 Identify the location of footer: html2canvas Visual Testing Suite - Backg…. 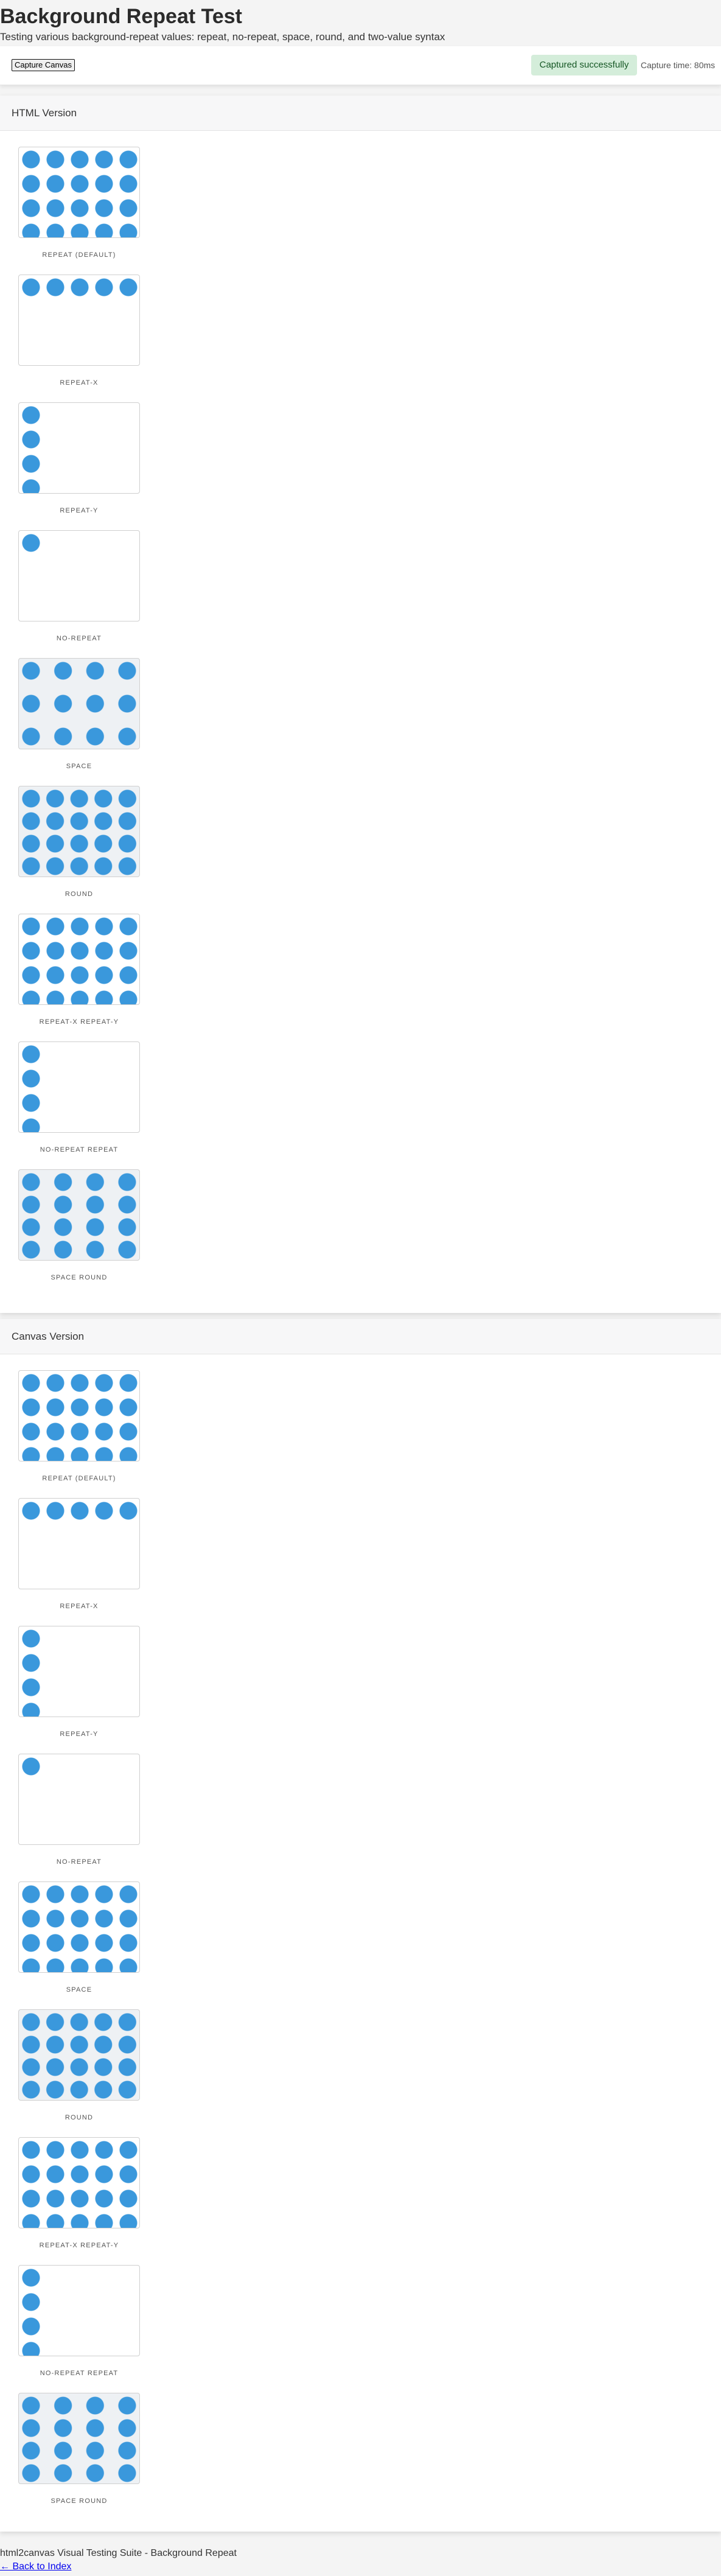
(360, 2553).